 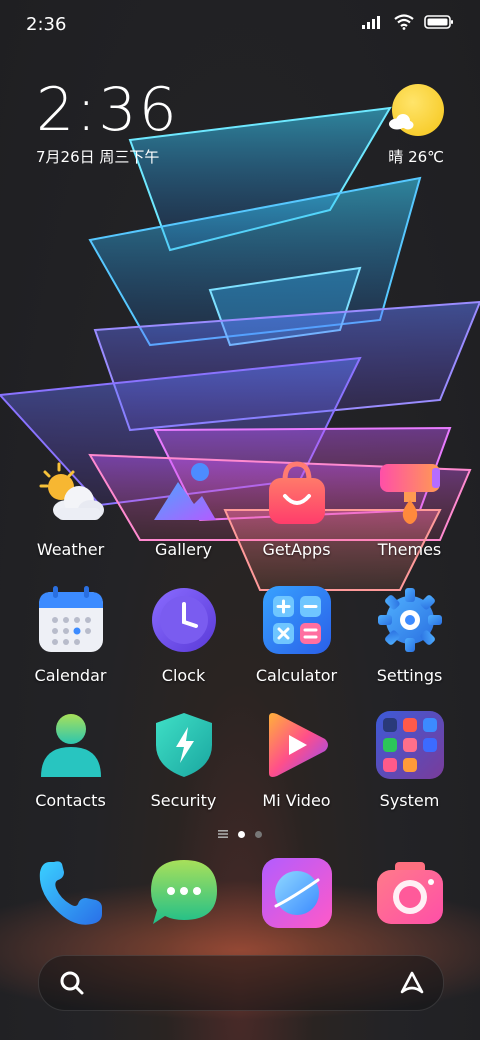 I want to click on dock-browser, so click(x=296, y=893).